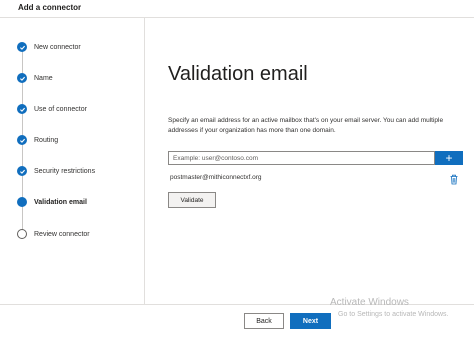 The height and width of the screenshot is (337, 474). I want to click on step-name: Name, so click(35, 78).